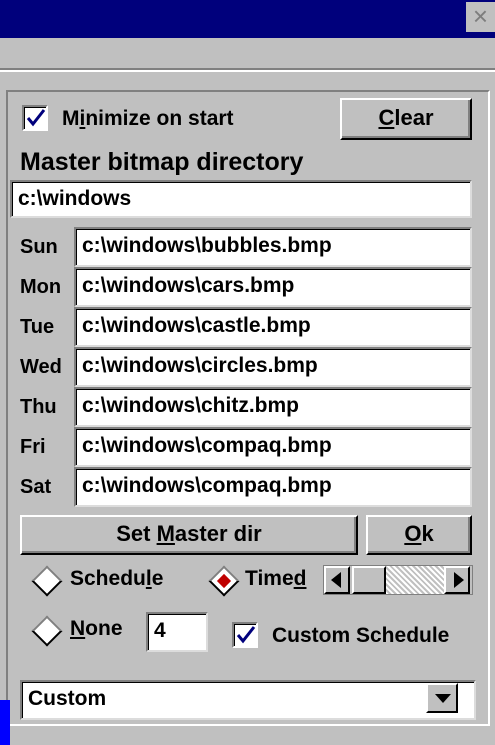 This screenshot has width=495, height=745. Describe the element at coordinates (177, 632) in the screenshot. I see `interval-value-input: 4` at that location.